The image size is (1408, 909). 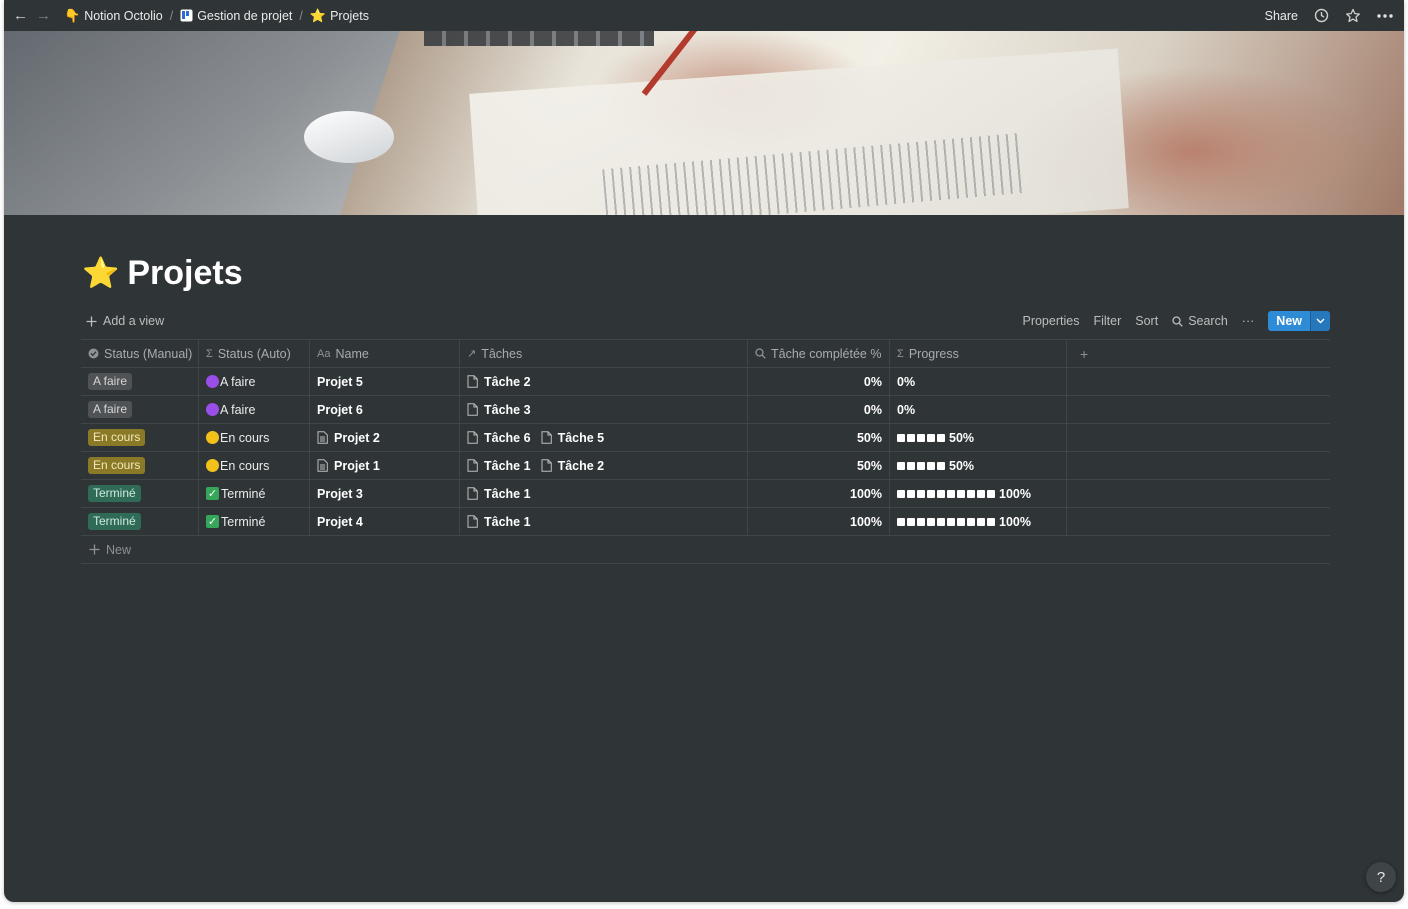 What do you see at coordinates (604, 409) in the screenshot?
I see `tasks-cell: Tâche 3` at bounding box center [604, 409].